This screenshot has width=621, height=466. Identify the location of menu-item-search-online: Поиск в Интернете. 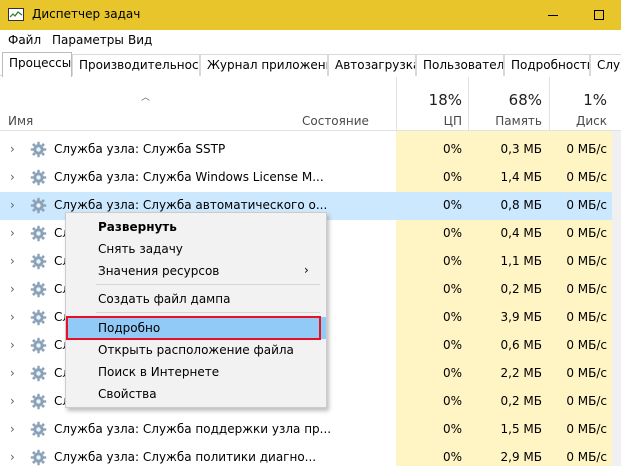
(196, 372).